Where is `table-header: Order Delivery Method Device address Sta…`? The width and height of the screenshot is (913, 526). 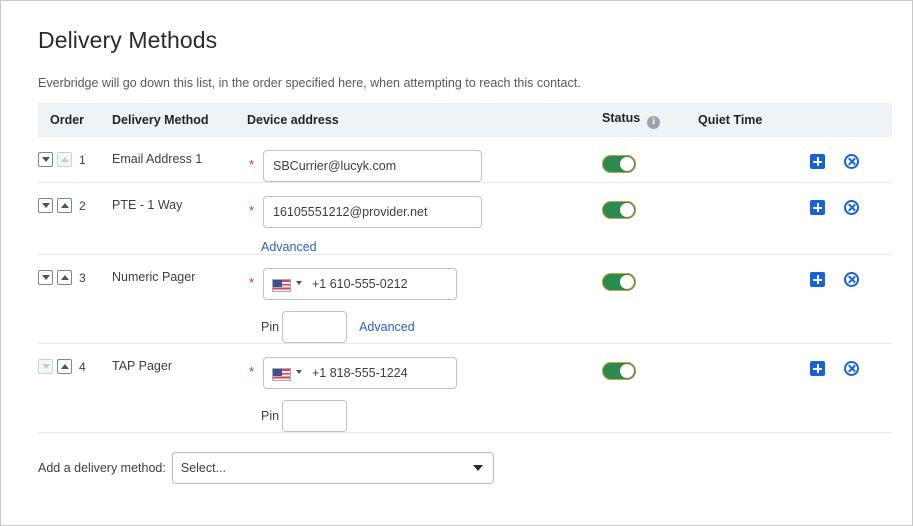 table-header: Order Delivery Method Device address Sta… is located at coordinates (465, 120).